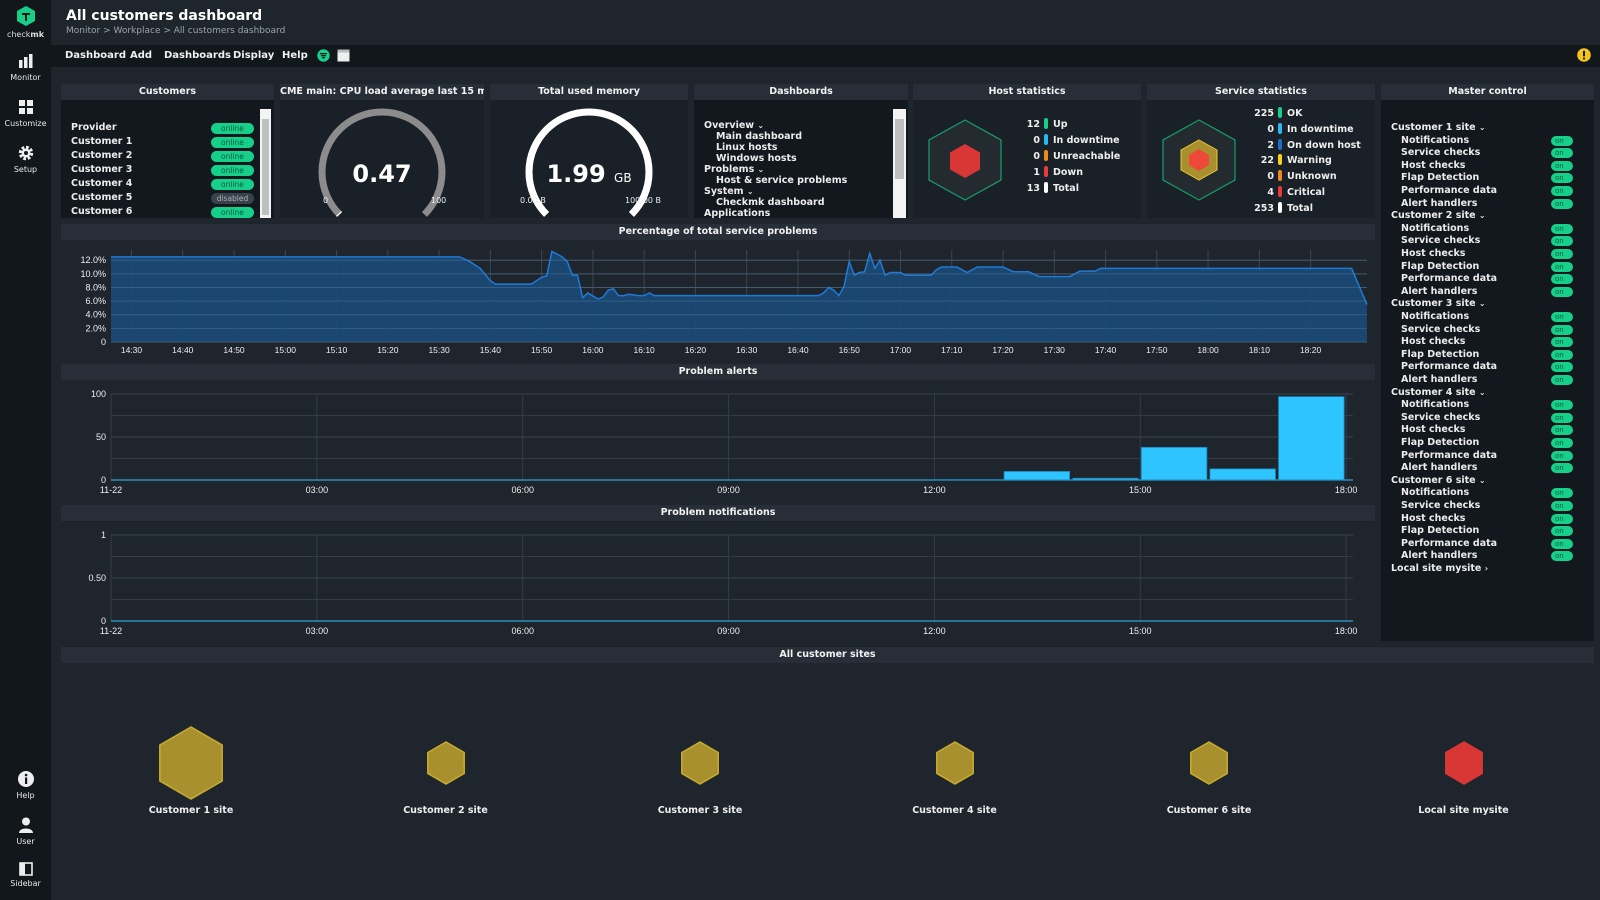  What do you see at coordinates (1438, 303) in the screenshot?
I see `master-control-site: Customer 3 site ⌄` at bounding box center [1438, 303].